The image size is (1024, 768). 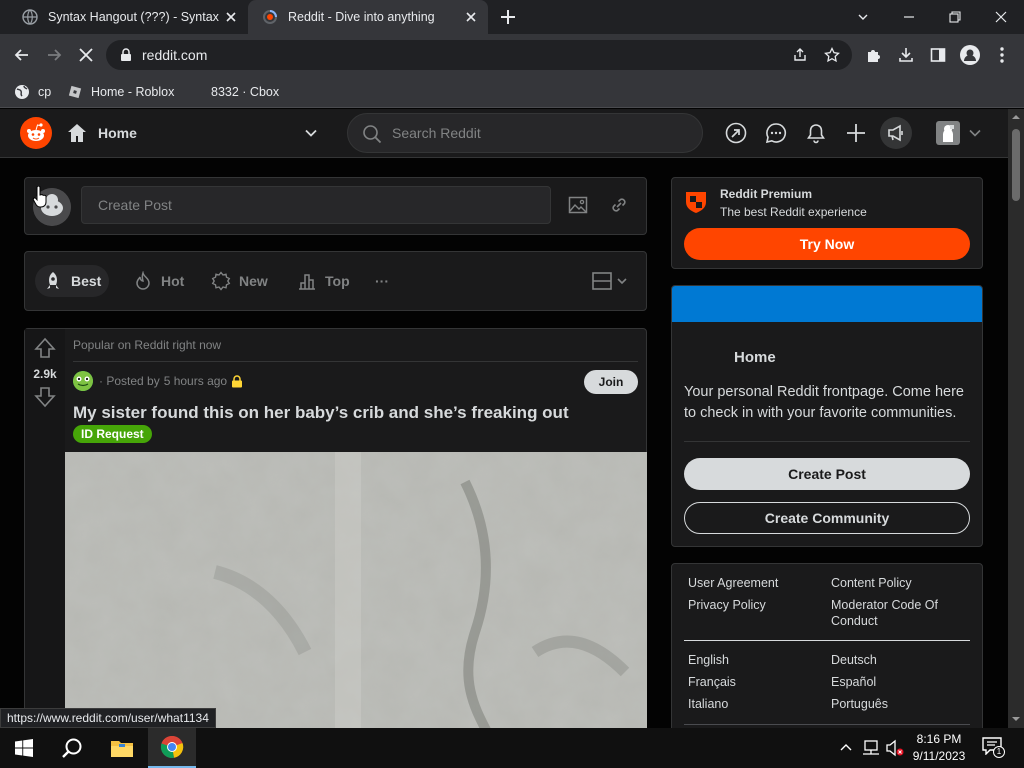 What do you see at coordinates (610, 281) in the screenshot?
I see `view-layout-selector` at bounding box center [610, 281].